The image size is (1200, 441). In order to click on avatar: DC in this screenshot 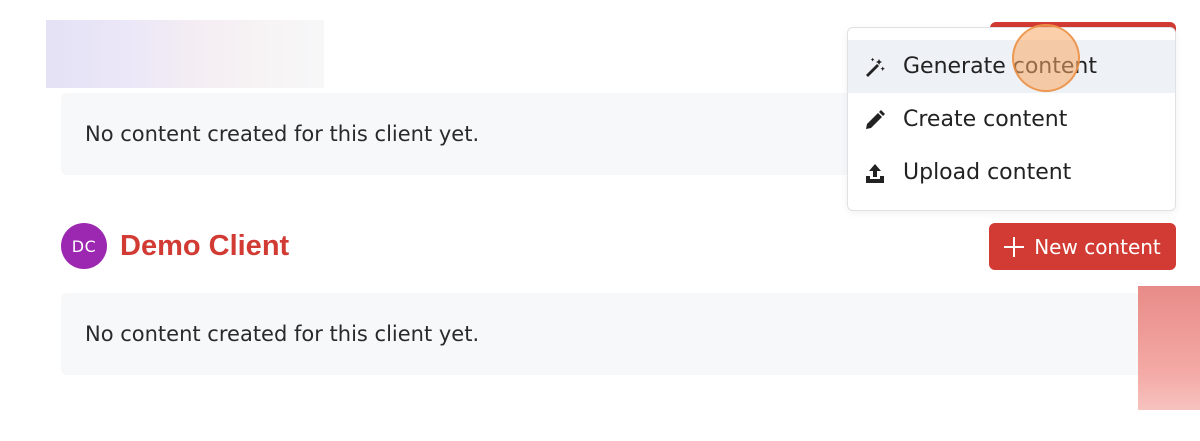, I will do `click(84, 246)`.